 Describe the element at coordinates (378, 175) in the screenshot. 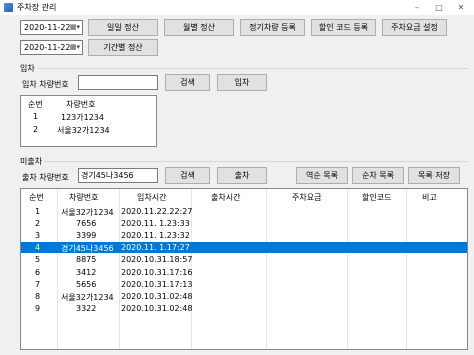

I see `forward-order-button: 순차 목록` at that location.